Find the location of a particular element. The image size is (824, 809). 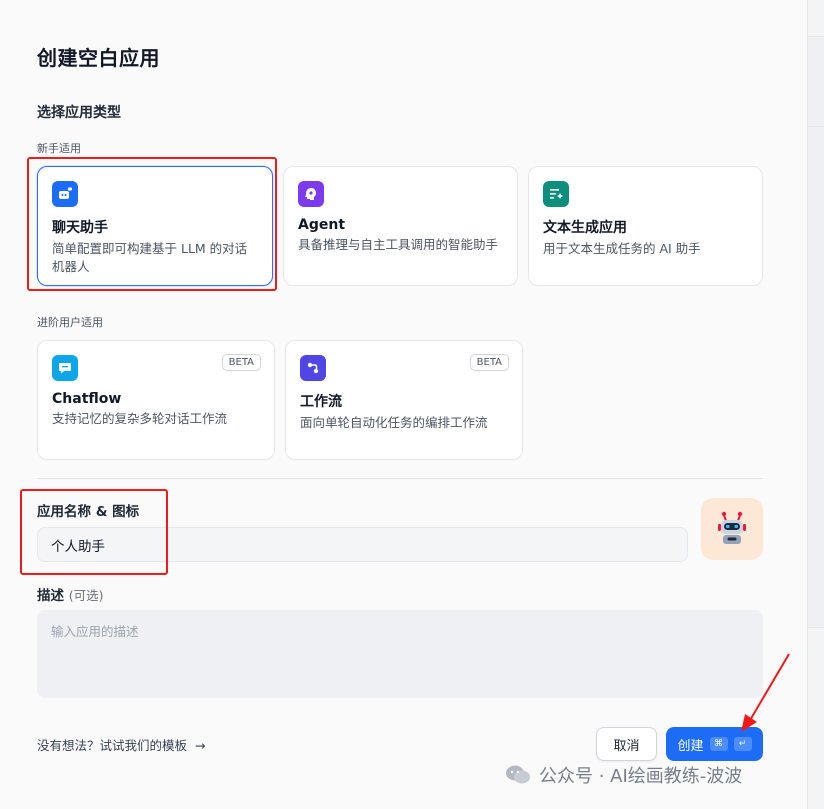

command-key-icon: ⌘ is located at coordinates (718, 744).